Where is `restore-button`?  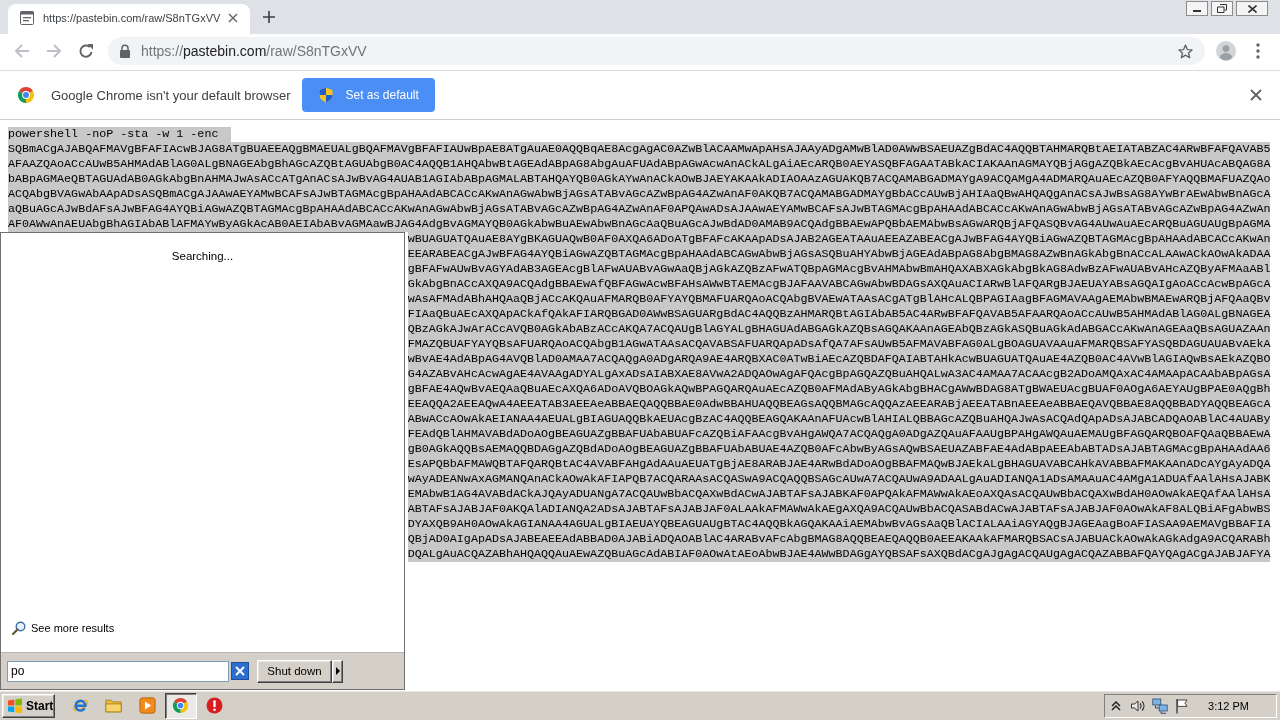 restore-button is located at coordinates (1222, 8).